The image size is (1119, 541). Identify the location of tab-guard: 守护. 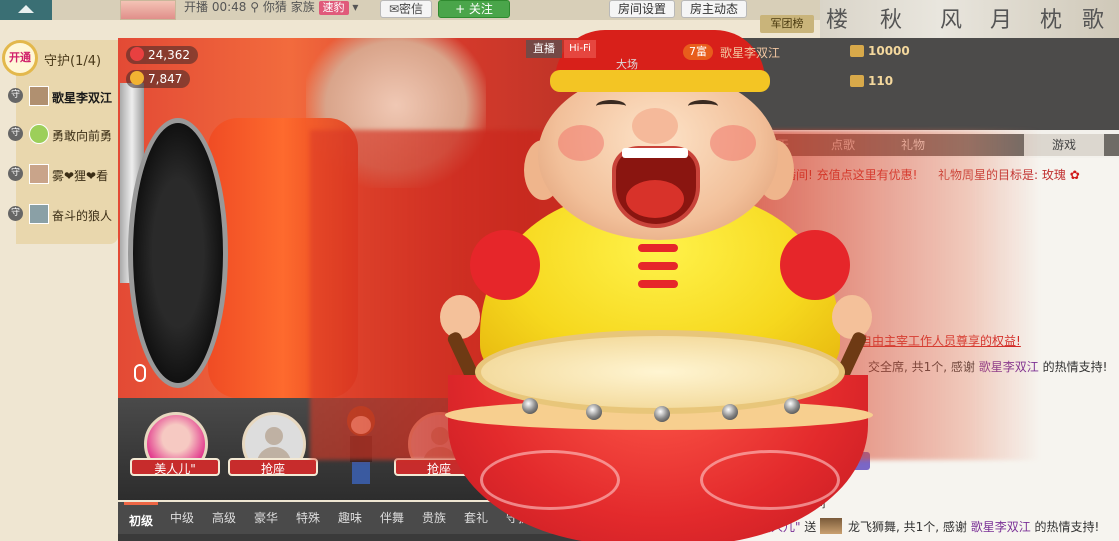
(518, 518).